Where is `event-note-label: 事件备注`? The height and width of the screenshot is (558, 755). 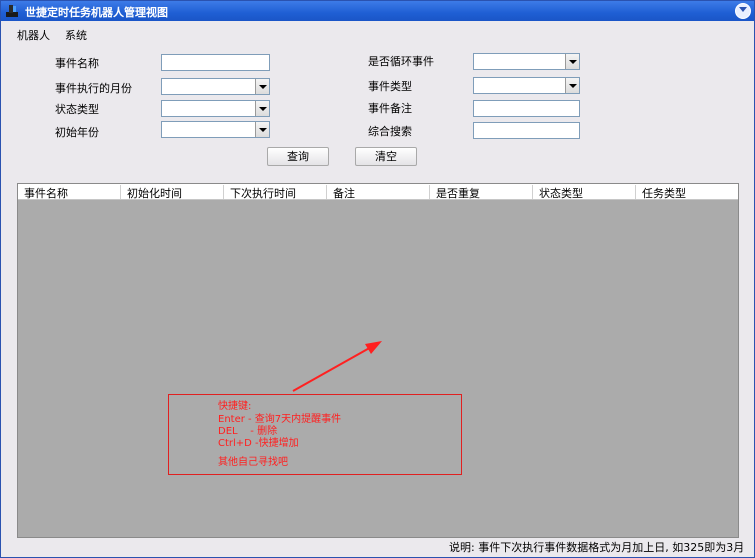 event-note-label: 事件备注 is located at coordinates (390, 108).